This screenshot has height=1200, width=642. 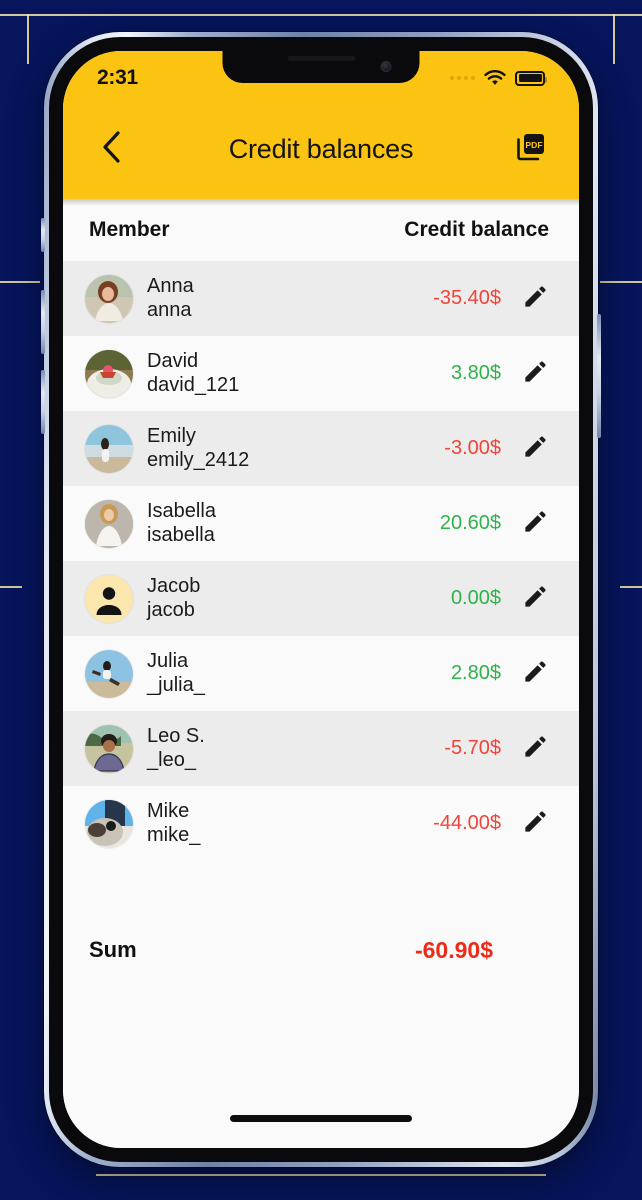 I want to click on column-header-credit-balance: Credit balance, so click(x=476, y=229).